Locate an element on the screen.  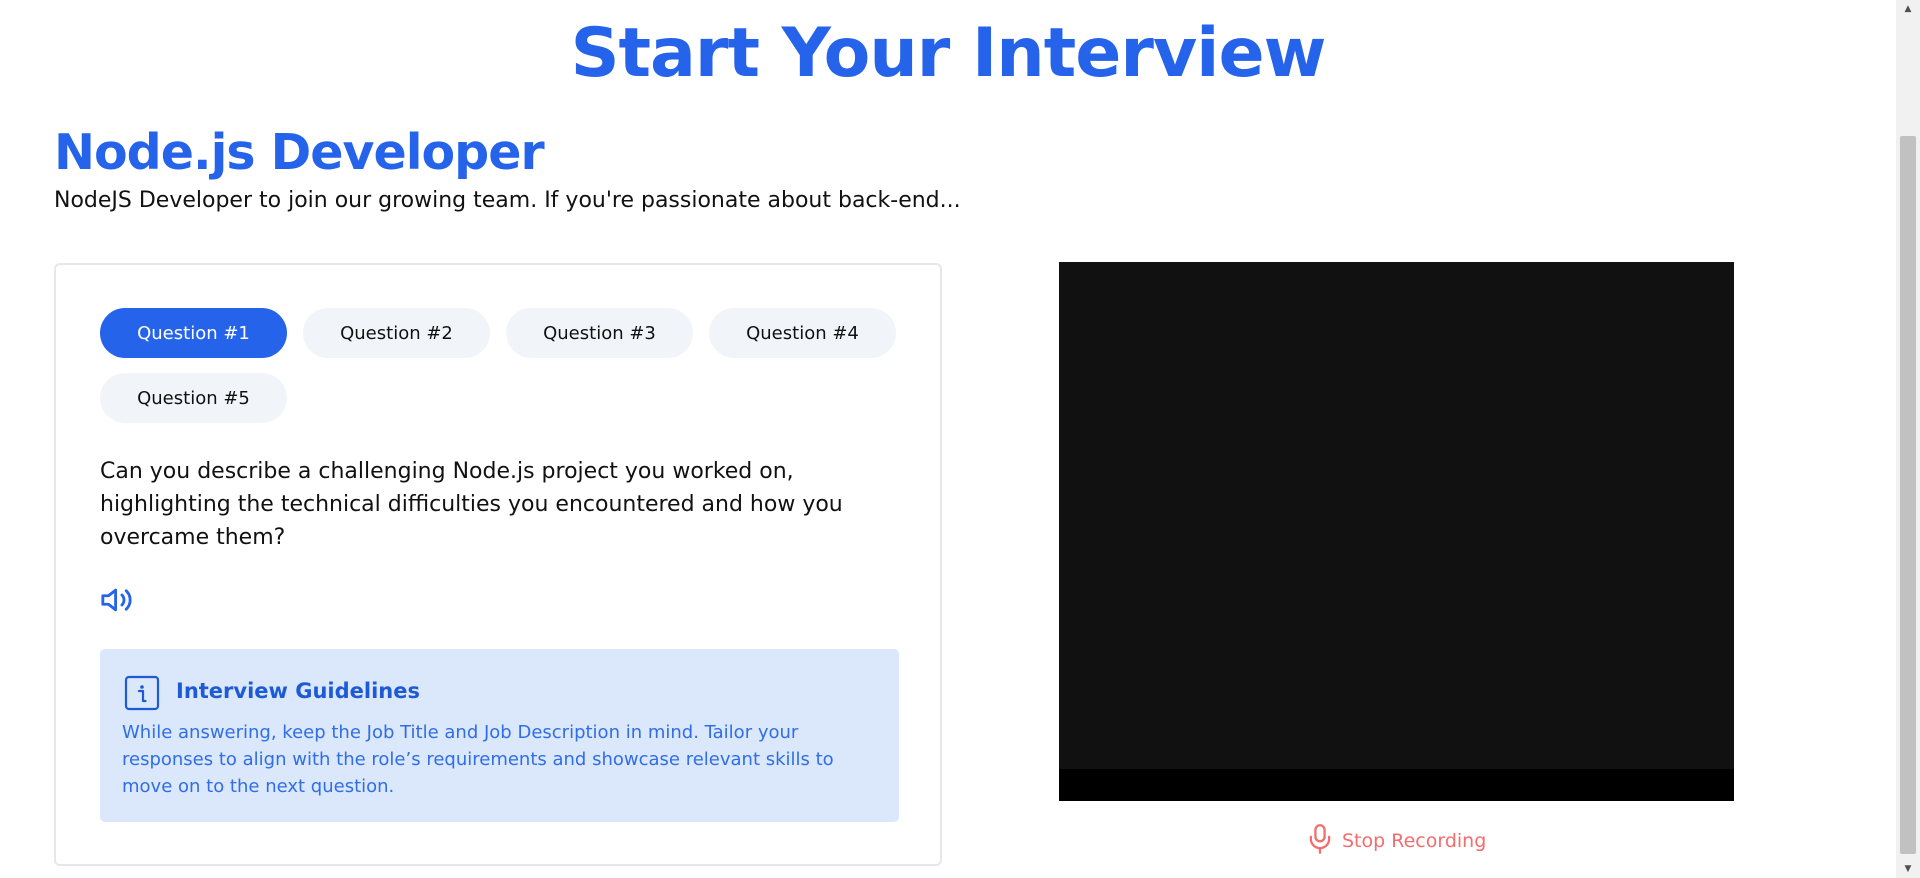
microphone-icon is located at coordinates (1320, 841).